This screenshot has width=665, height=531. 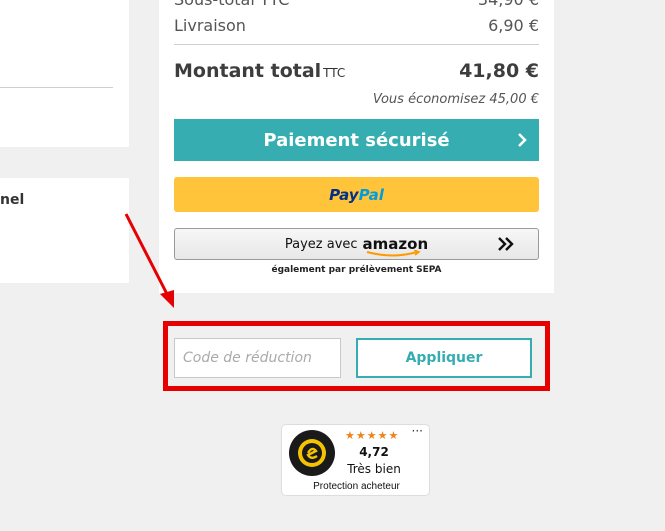 I want to click on shipping-row: Livraison 6,90 €, so click(x=356, y=25).